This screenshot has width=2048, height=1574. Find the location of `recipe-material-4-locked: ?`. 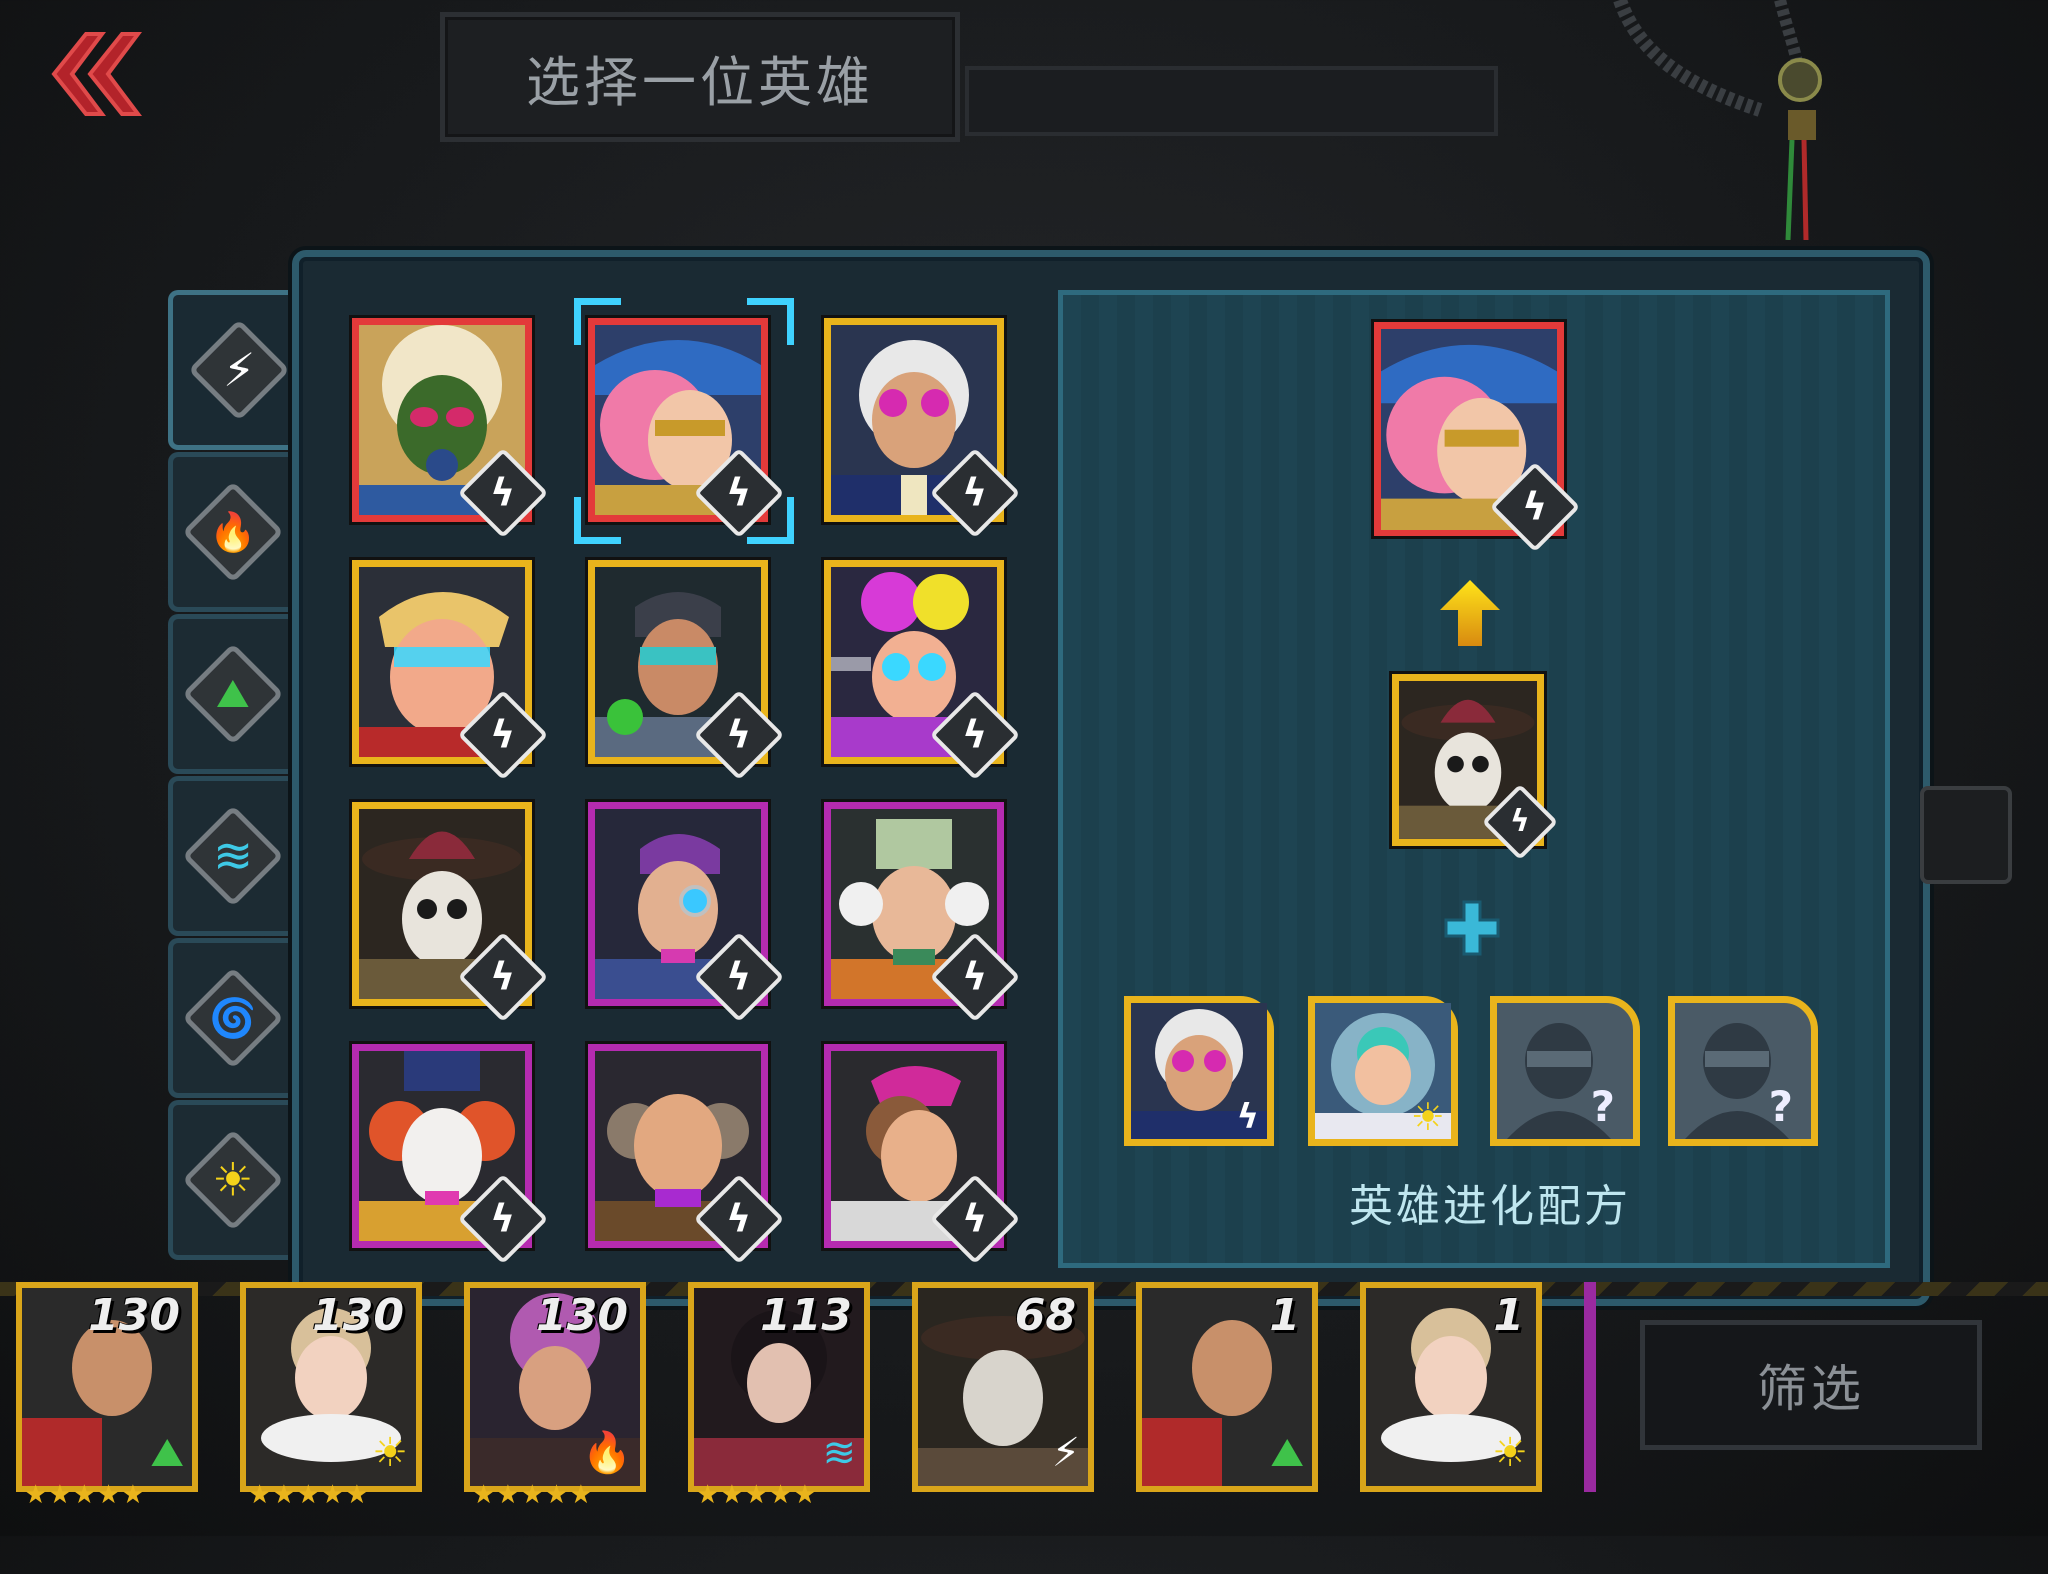

recipe-material-4-locked: ? is located at coordinates (1743, 1071).